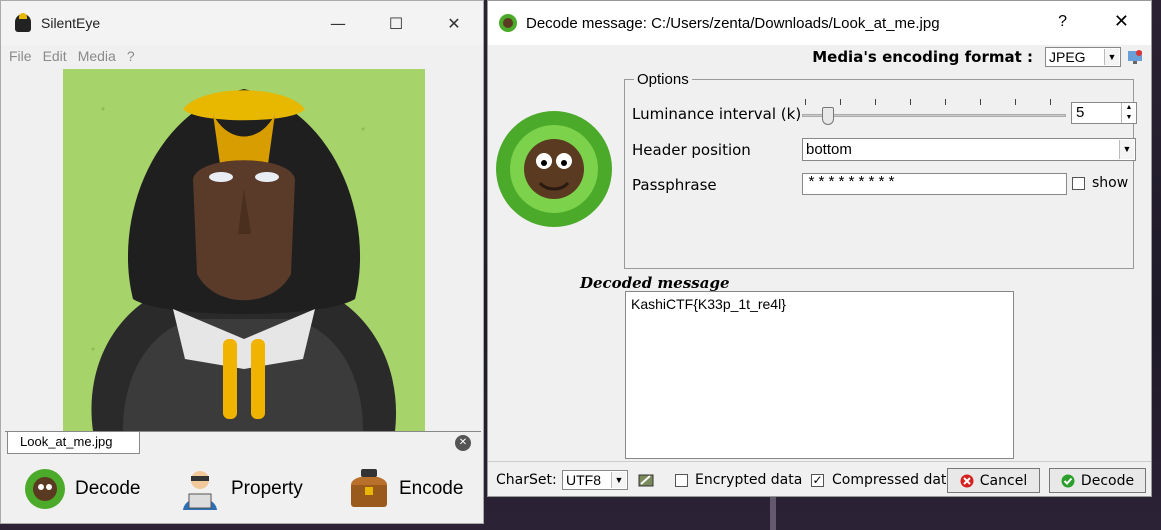 Image resolution: width=1161 pixels, height=530 pixels. What do you see at coordinates (817, 480) in the screenshot?
I see `compressed-data-checkbox: ✓` at bounding box center [817, 480].